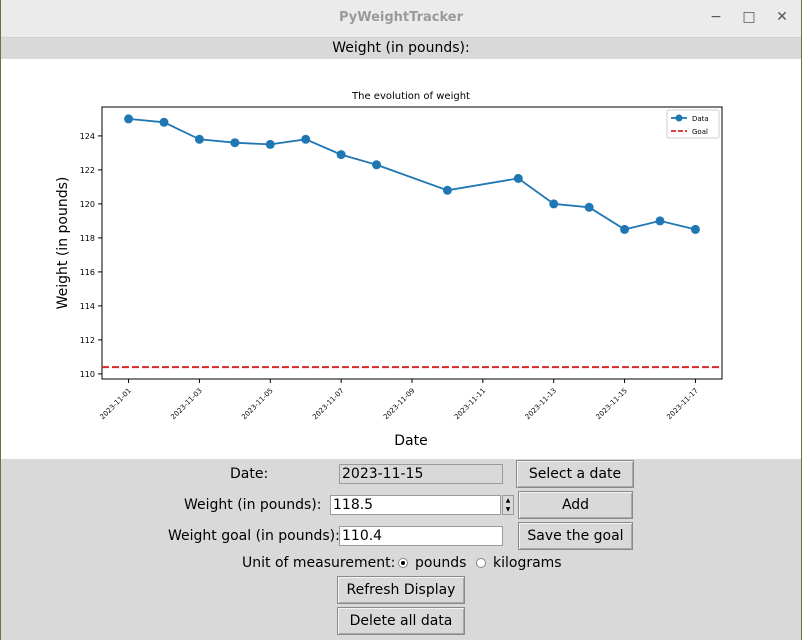 The height and width of the screenshot is (640, 802). I want to click on y-tick-label: 120, so click(87, 204).